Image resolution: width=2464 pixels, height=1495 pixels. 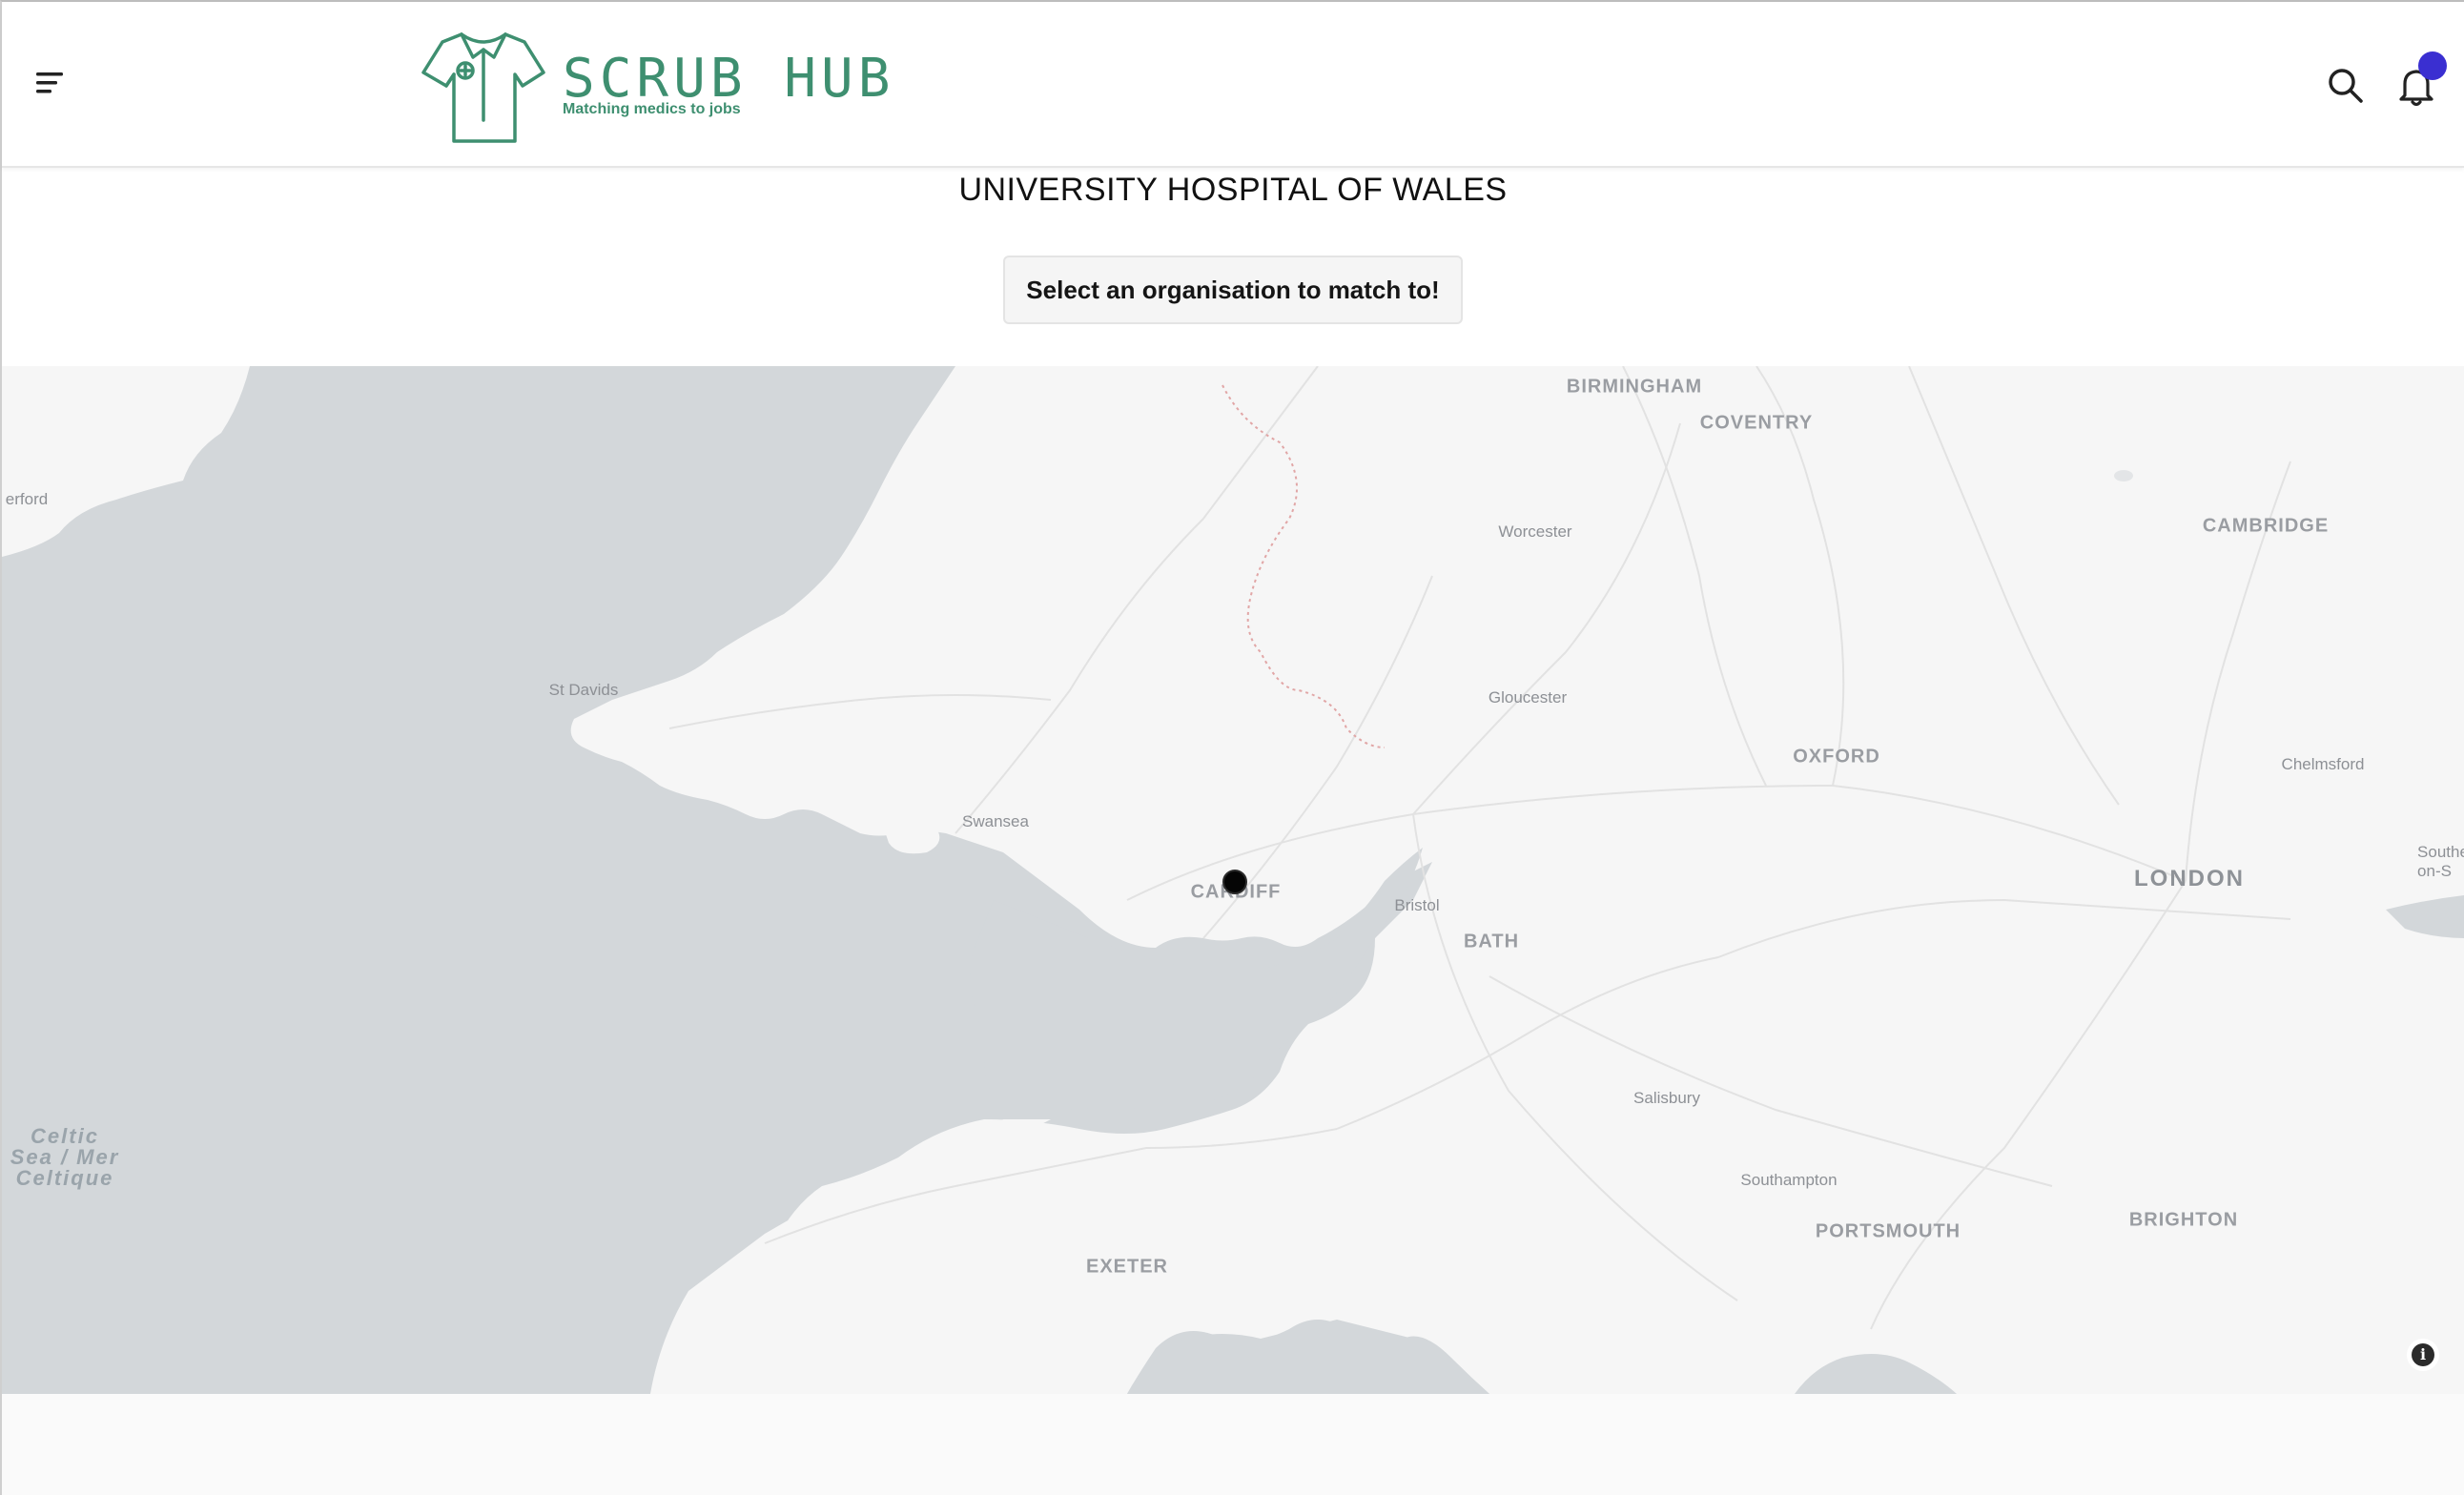 I want to click on map-label-southend: Southe on-S, so click(x=2440, y=861).